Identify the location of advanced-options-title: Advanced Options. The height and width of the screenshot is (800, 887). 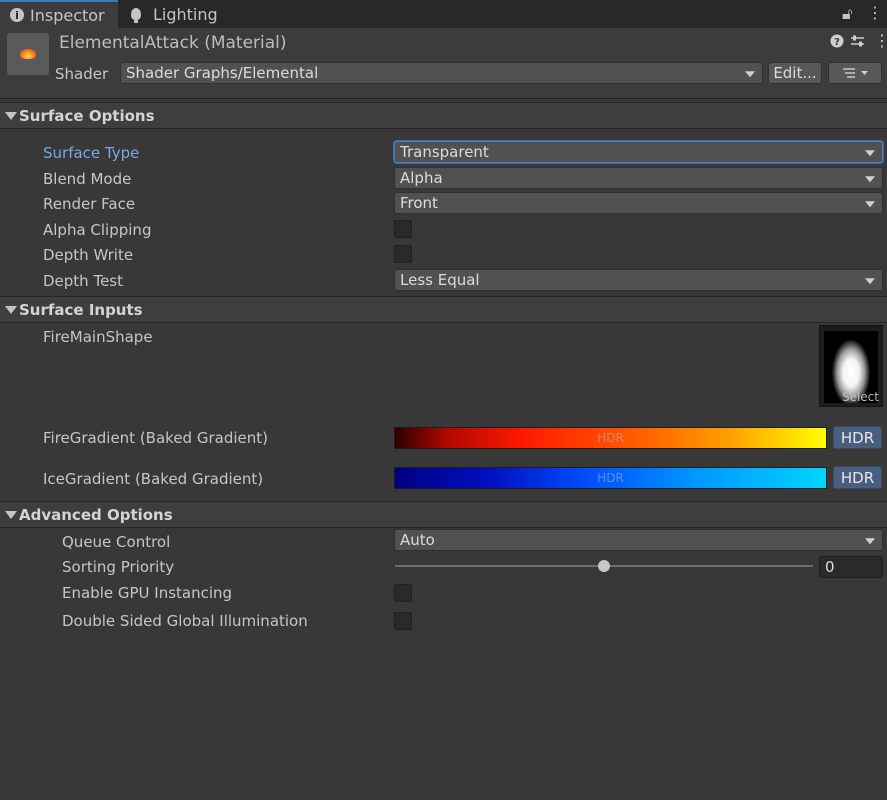
(96, 515).